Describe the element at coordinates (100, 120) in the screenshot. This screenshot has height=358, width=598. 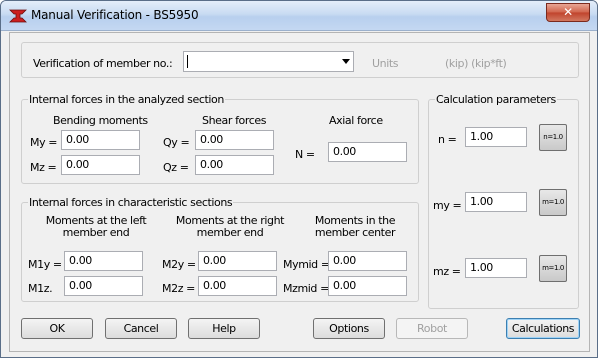
I see `bending-moments-heading: Bending moments` at that location.